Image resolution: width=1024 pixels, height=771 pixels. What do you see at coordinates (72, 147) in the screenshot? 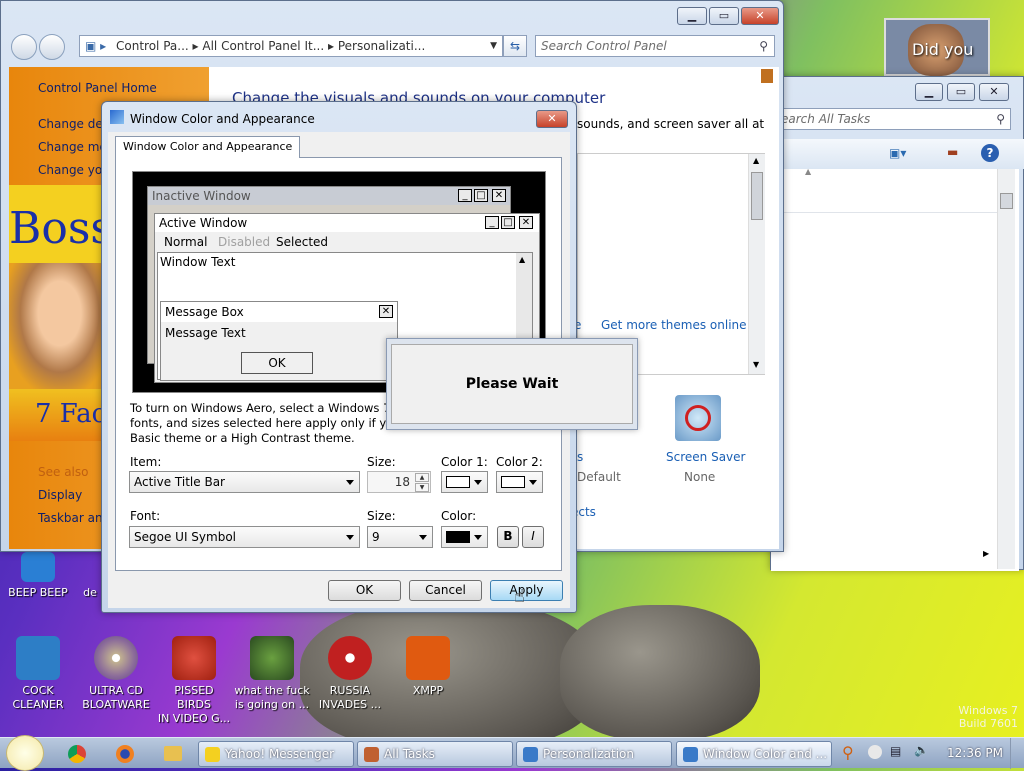
I see `sidebar-link: Change mo` at bounding box center [72, 147].